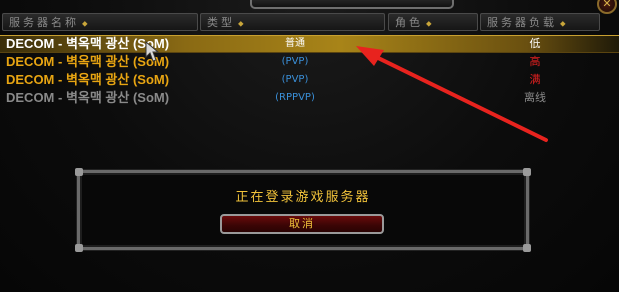 The image size is (619, 292). I want to click on column-header-type: 类型 ⬥, so click(292, 22).